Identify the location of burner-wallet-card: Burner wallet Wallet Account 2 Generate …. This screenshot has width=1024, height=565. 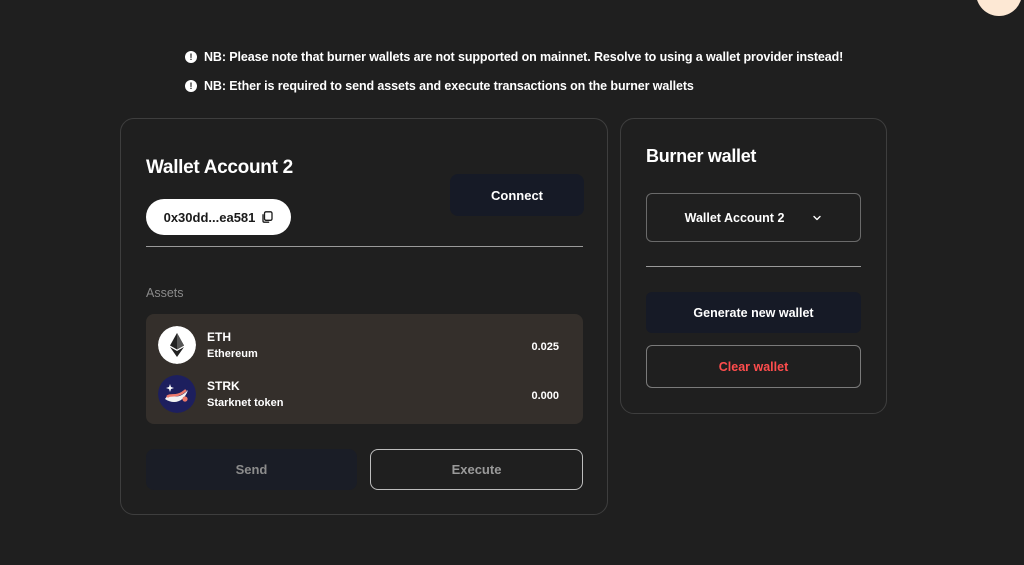
(753, 266).